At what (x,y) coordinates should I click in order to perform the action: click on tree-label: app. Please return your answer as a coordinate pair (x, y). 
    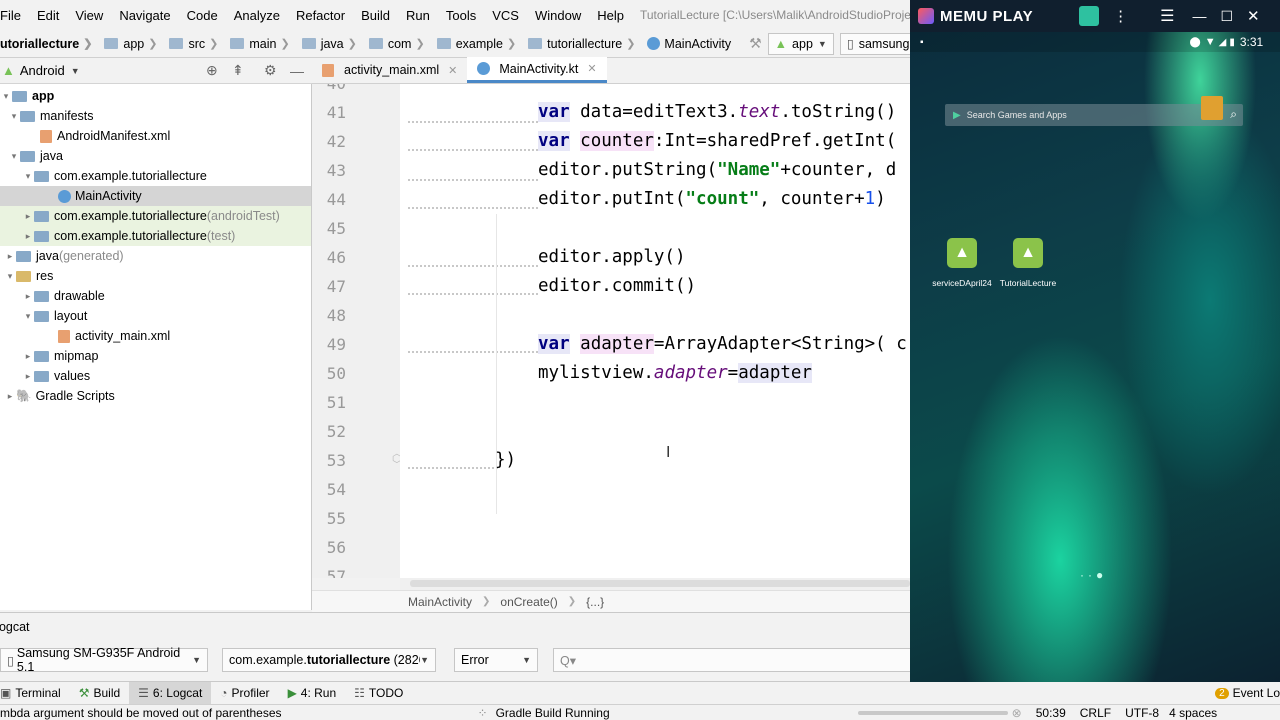
    Looking at the image, I should click on (43, 96).